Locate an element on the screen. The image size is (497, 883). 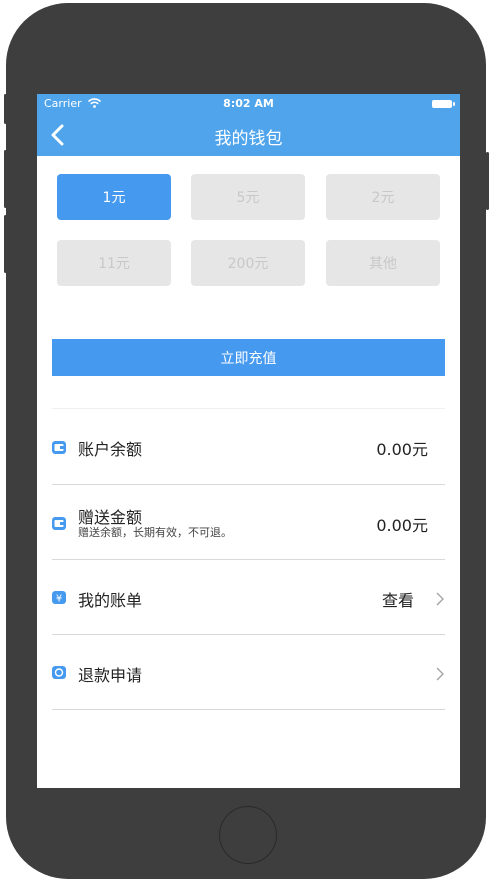
volume-down-button is located at coordinates (5, 244).